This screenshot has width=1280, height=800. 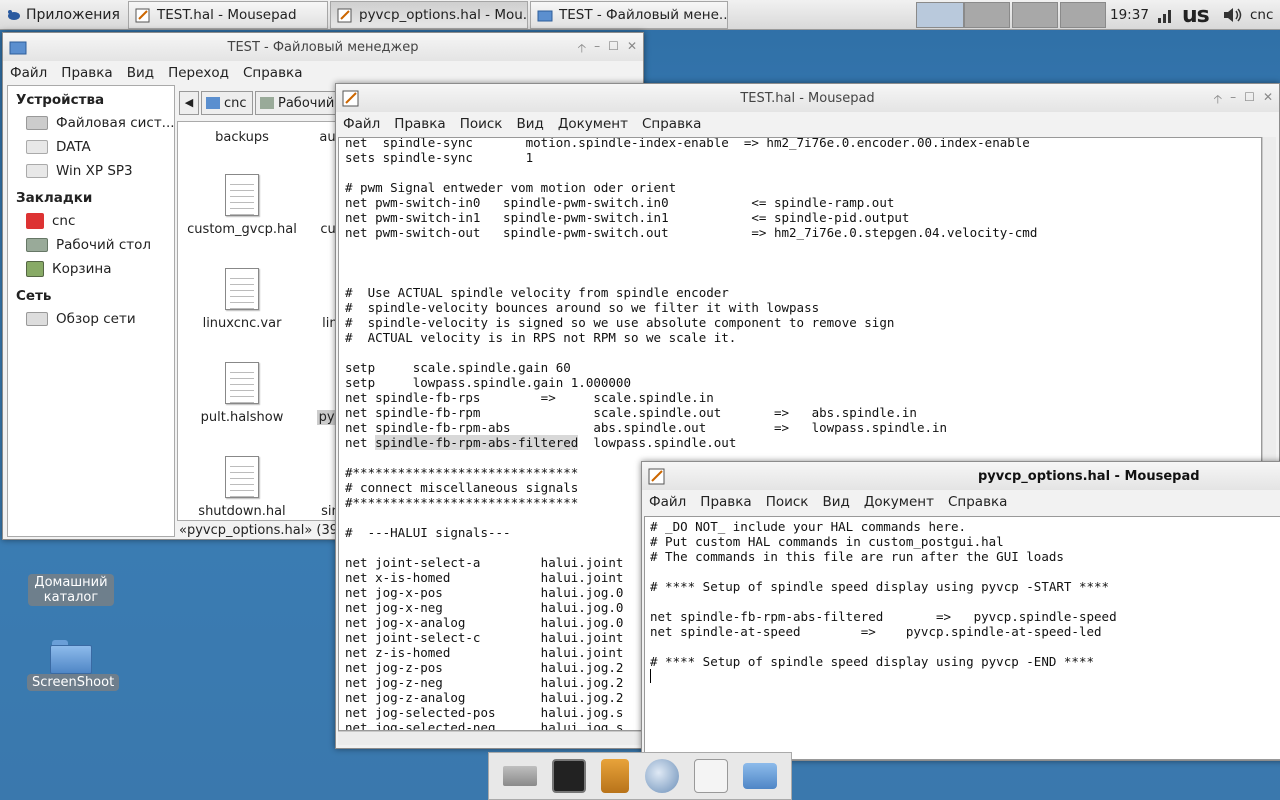 I want to click on desktop-home-folder: Домашний каталог, so click(x=71, y=573).